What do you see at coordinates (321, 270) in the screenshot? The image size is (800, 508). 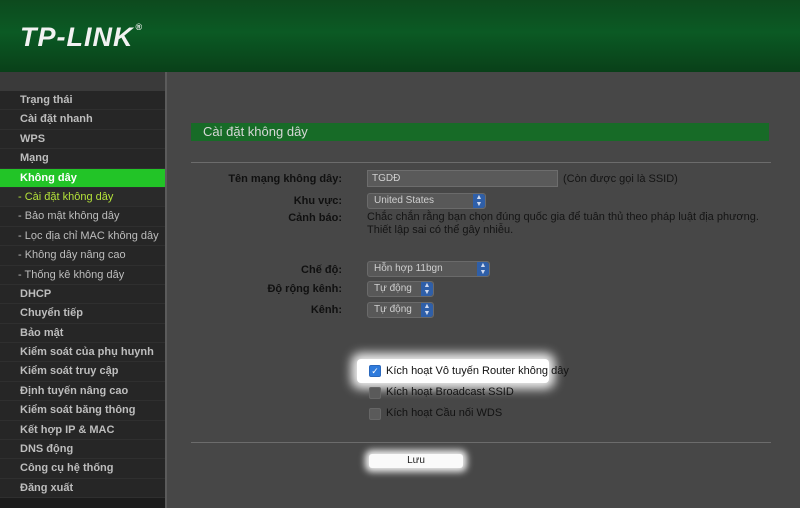 I see `mode-label: Chế độ:` at bounding box center [321, 270].